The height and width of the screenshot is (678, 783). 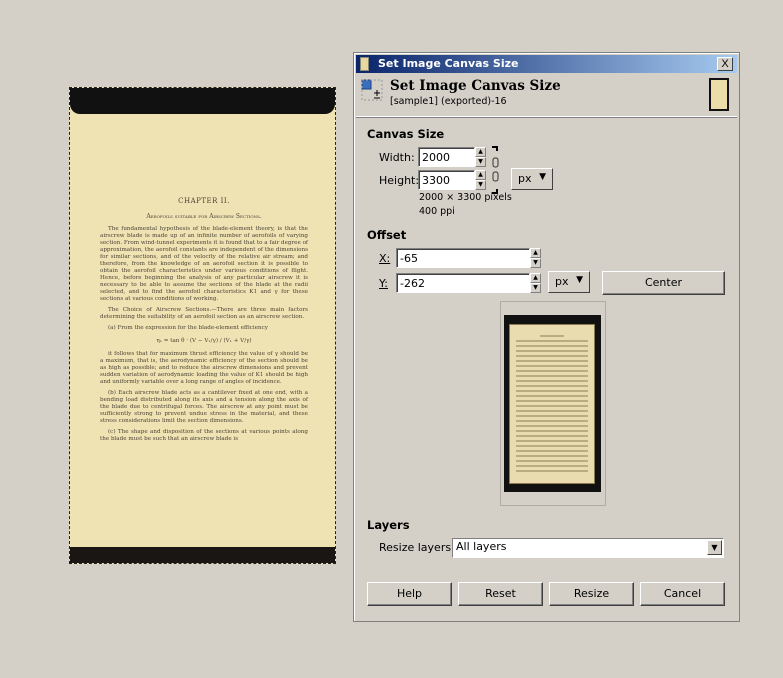 I want to click on image-thumbnail, so click(x=719, y=94).